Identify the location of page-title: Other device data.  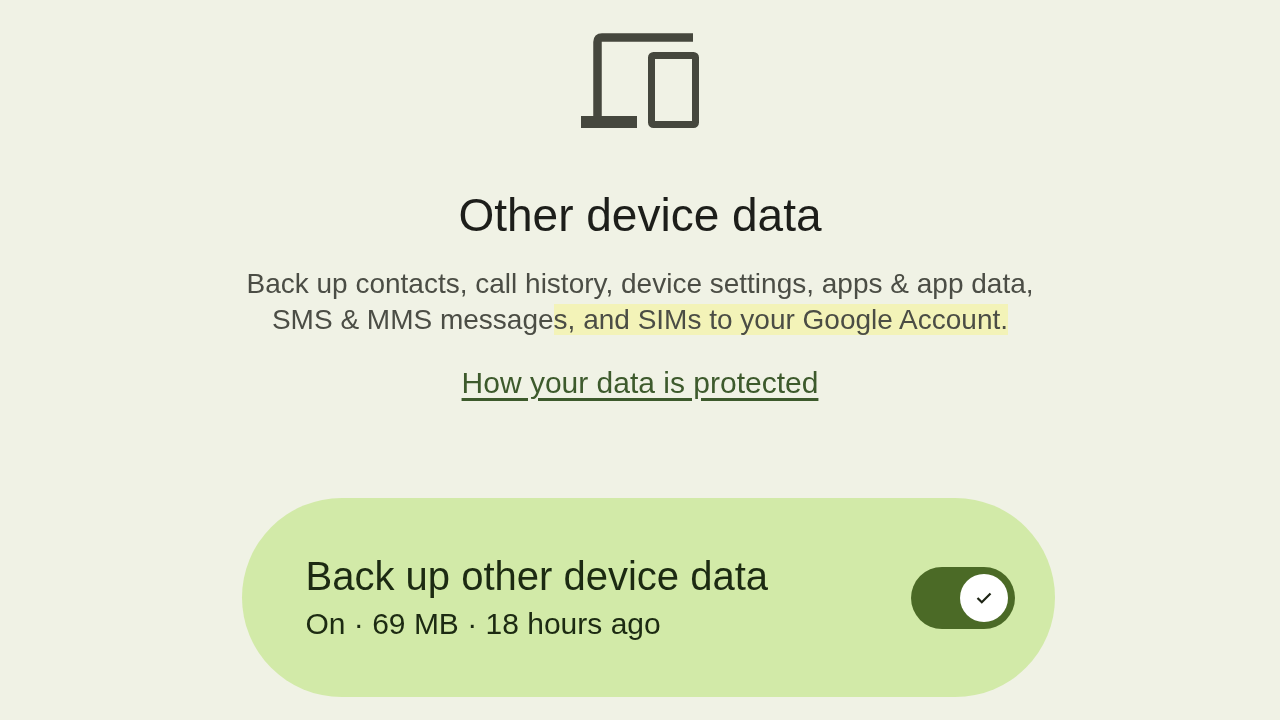
(640, 215).